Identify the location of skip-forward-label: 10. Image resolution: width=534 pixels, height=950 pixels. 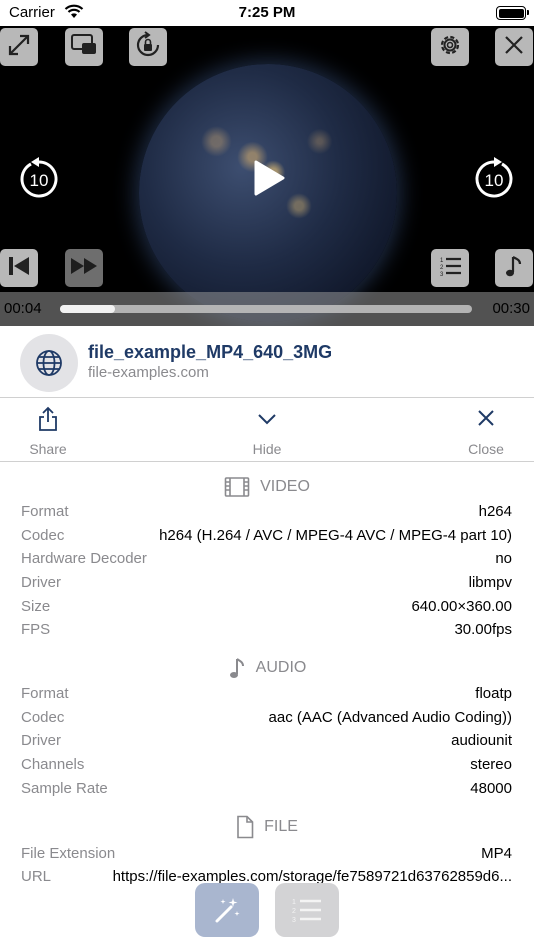
(494, 180).